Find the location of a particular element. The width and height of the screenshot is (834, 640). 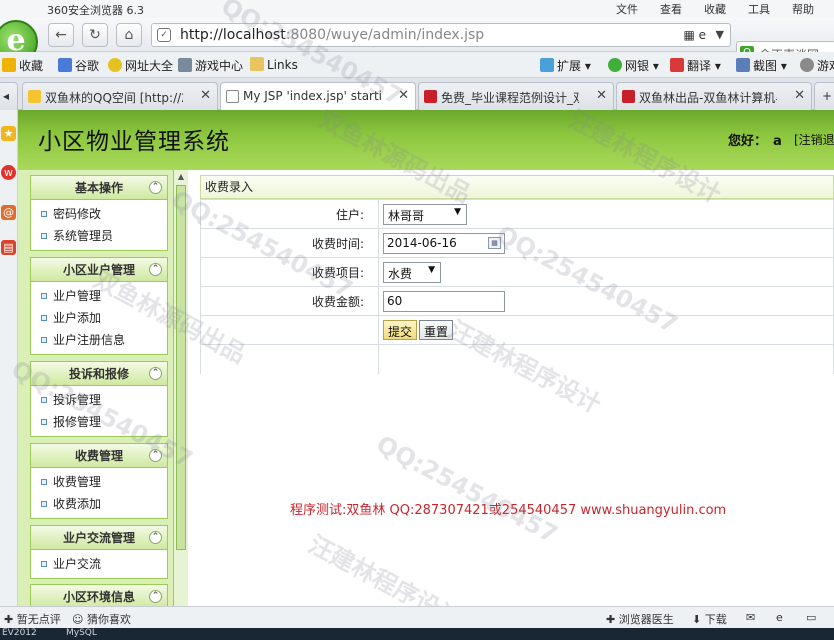

tab-scroll-left: ◂ is located at coordinates (9, 96).